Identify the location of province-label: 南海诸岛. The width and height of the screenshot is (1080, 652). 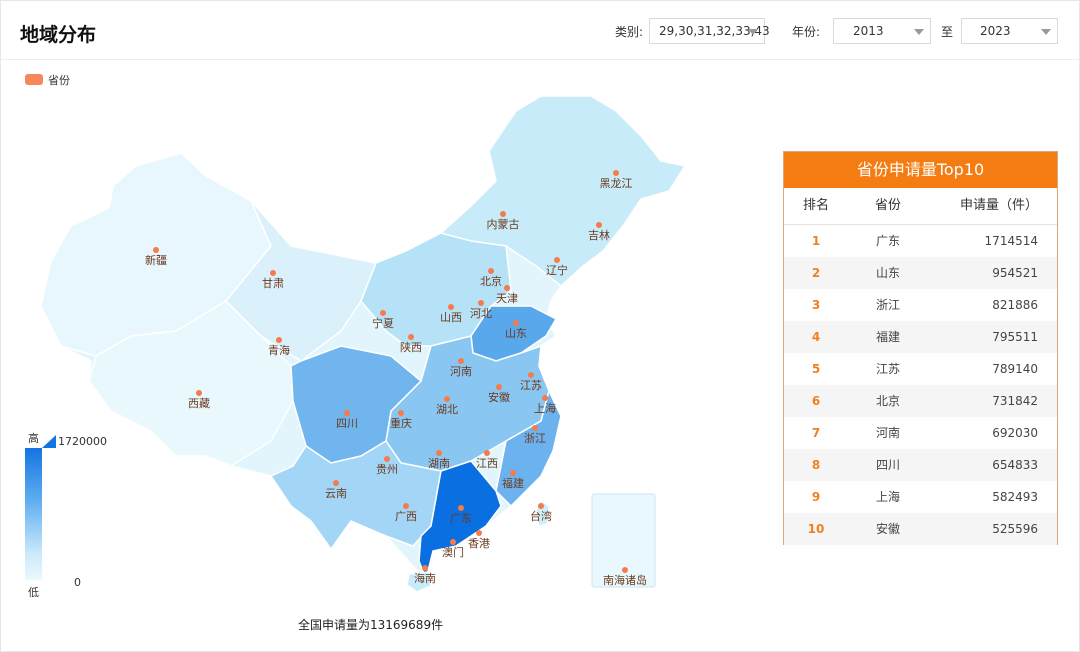
(625, 580).